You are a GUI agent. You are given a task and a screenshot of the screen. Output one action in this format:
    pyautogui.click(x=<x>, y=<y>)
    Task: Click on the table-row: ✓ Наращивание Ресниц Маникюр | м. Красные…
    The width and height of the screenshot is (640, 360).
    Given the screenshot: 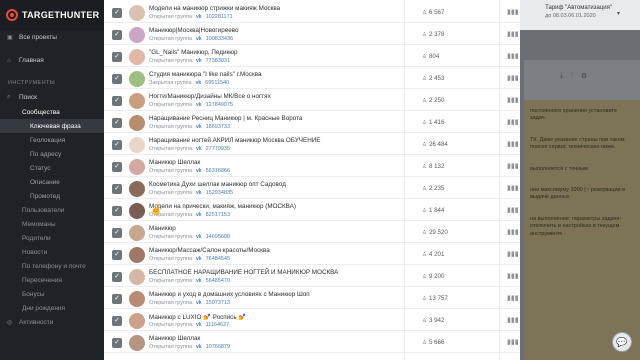 What is the action you would take?
    pyautogui.click(x=312, y=123)
    